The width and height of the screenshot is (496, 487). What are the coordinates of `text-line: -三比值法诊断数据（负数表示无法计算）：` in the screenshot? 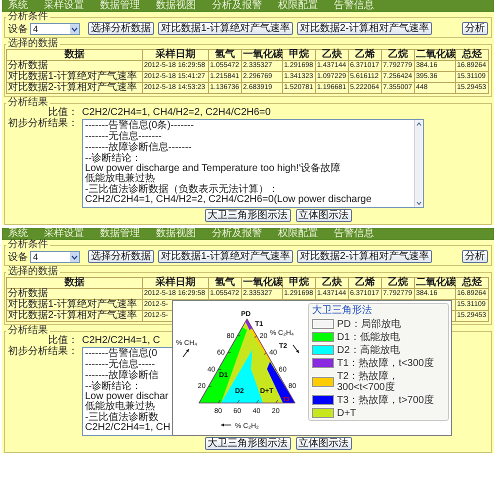 It's located at (181, 190).